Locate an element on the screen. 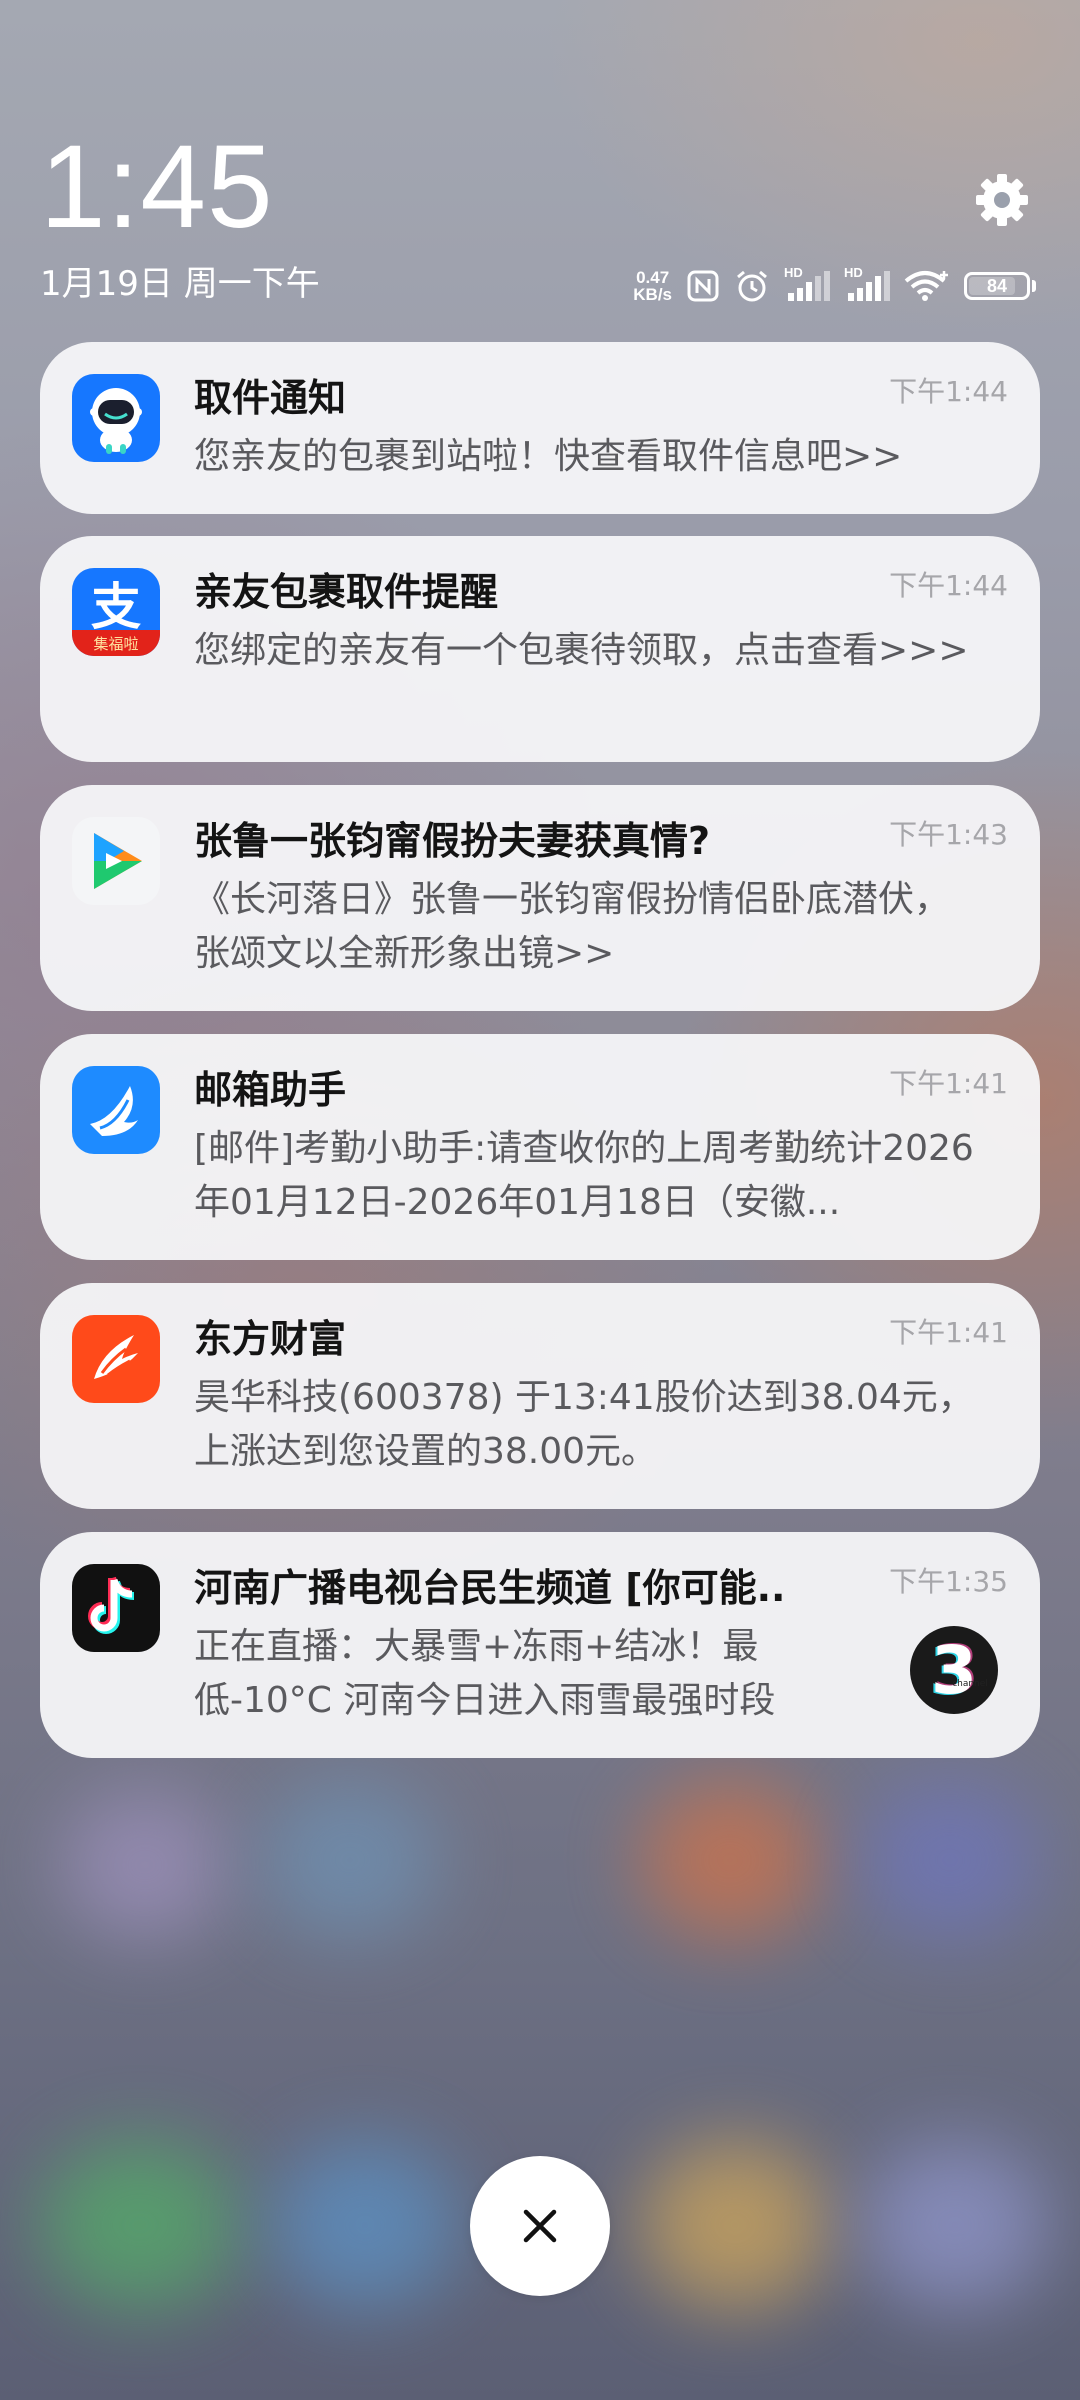 This screenshot has height=2400, width=1080. notification-time: 下午1:35 is located at coordinates (948, 1581).